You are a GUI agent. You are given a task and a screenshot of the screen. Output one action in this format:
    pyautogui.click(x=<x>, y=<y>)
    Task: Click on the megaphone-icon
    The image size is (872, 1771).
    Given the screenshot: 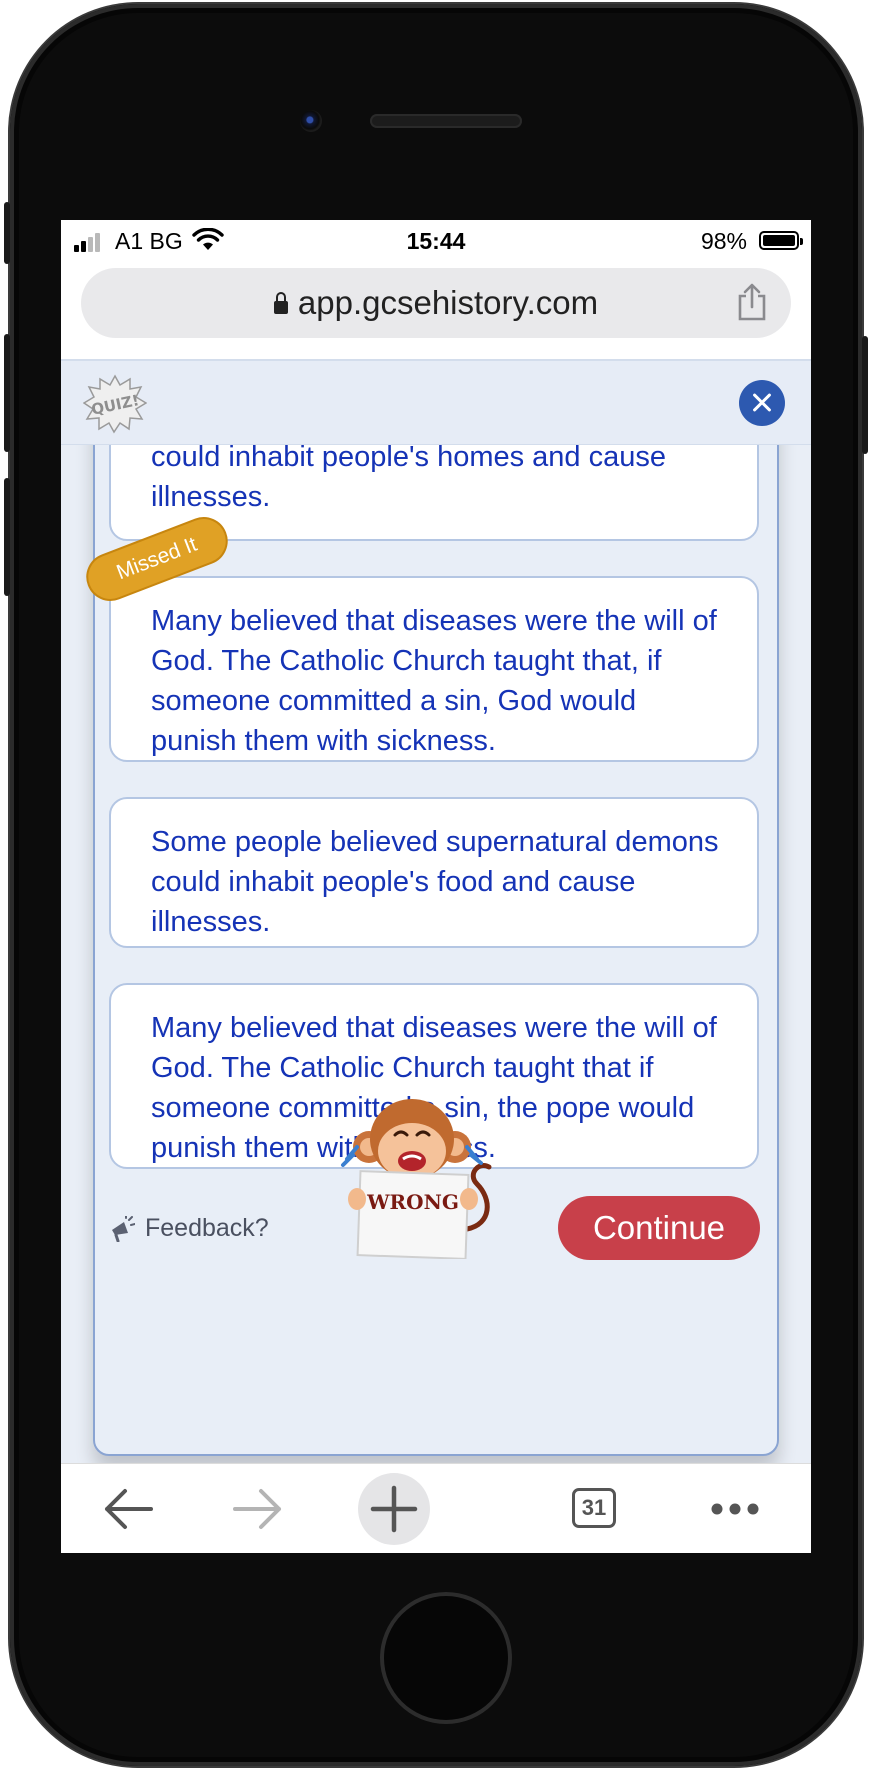 What is the action you would take?
    pyautogui.click(x=123, y=1229)
    